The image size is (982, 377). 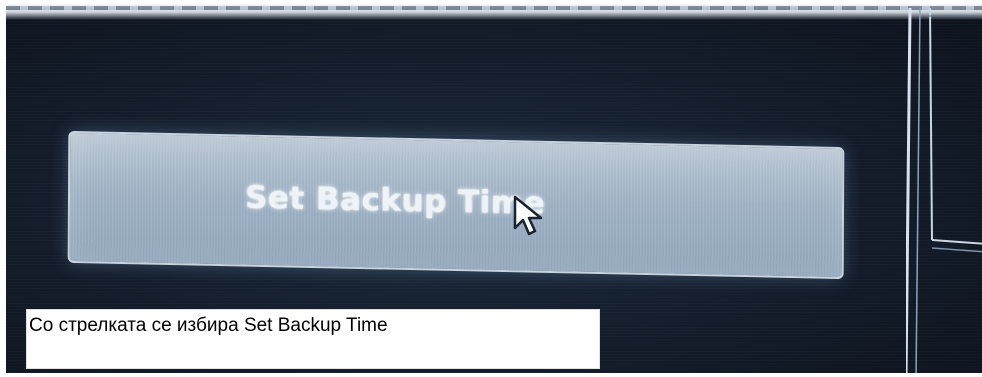 I want to click on mouse-cursor-icon, so click(x=528, y=215).